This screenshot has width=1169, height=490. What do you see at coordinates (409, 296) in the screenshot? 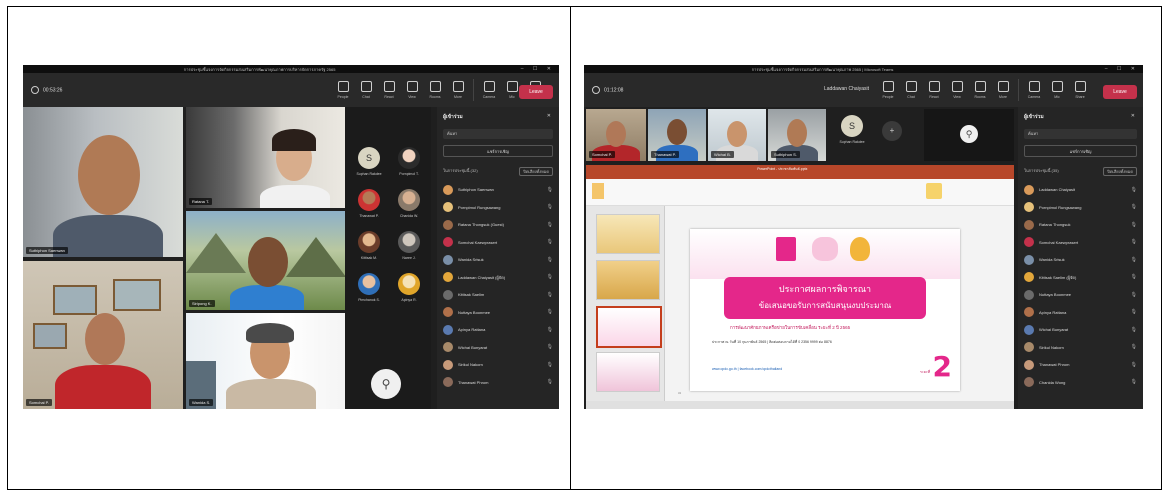
I see `avatar-tile: Apinya R.` at bounding box center [409, 296].